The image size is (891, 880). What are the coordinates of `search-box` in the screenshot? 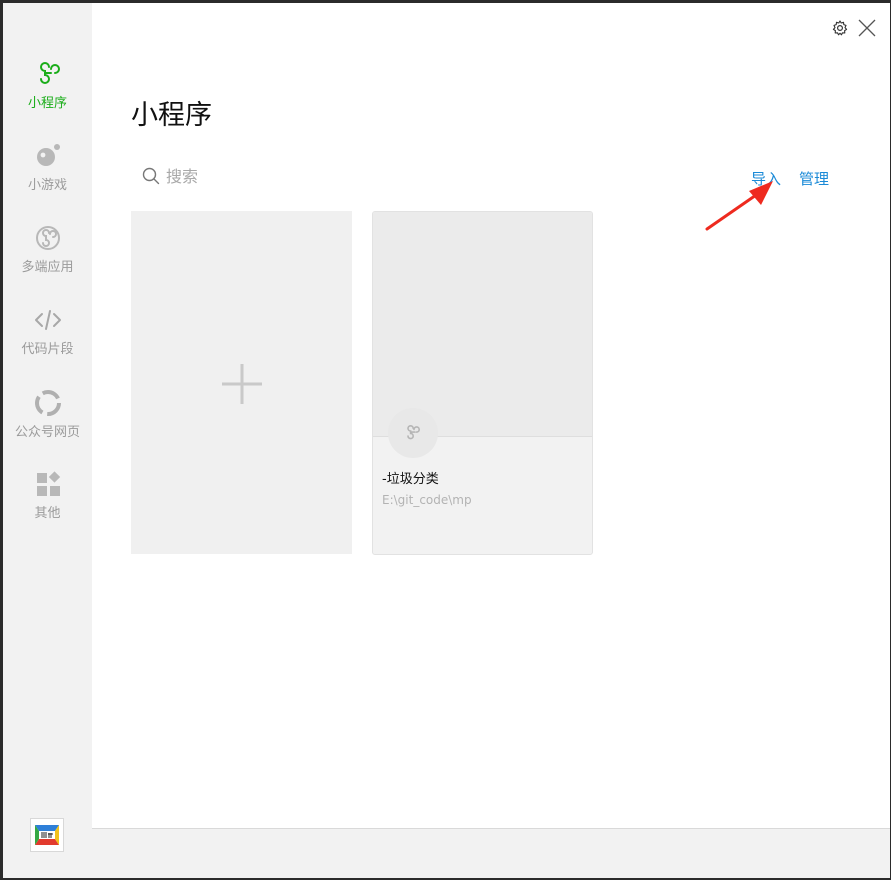 It's located at (272, 177).